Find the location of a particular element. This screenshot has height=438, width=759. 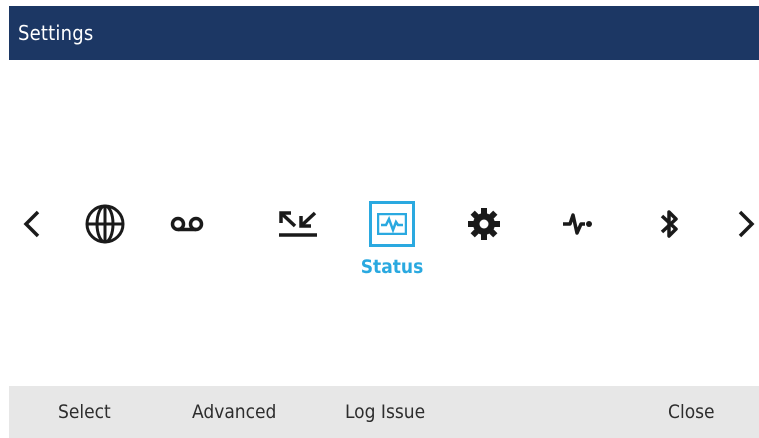

previous-button is located at coordinates (32, 224).